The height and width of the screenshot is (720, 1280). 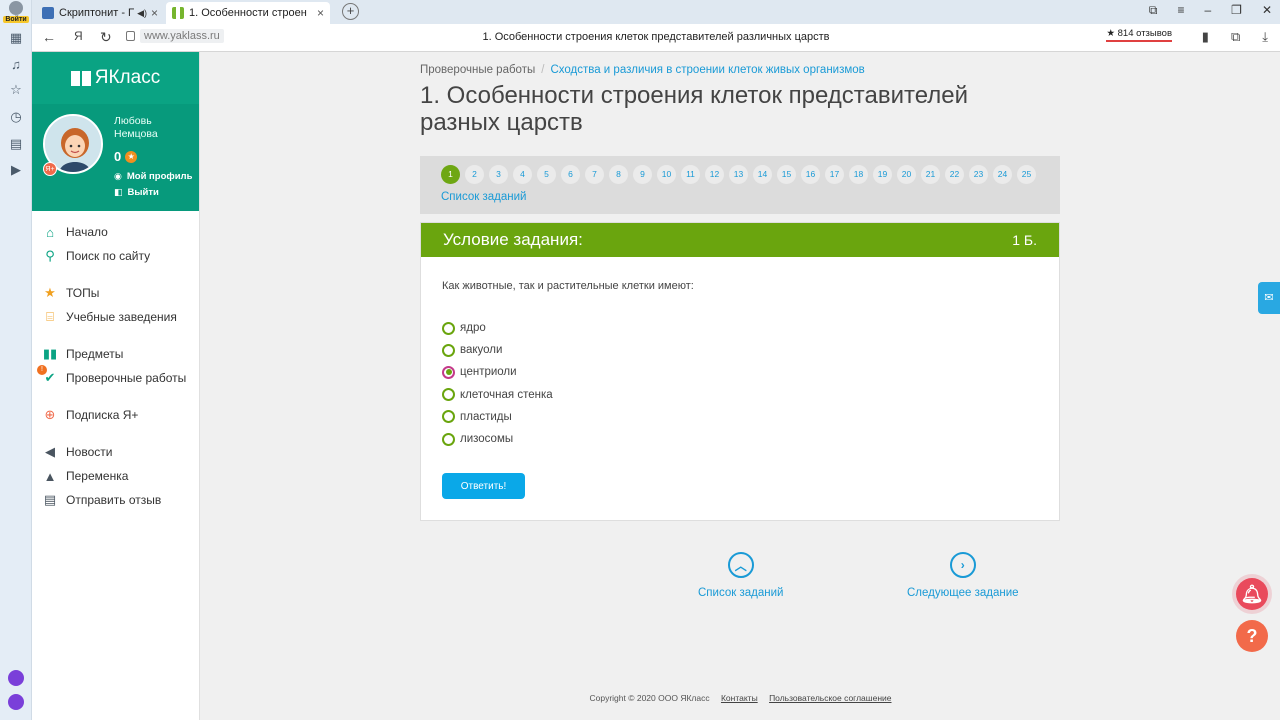 What do you see at coordinates (497, 439) in the screenshot?
I see `answer-option: лизосомы` at bounding box center [497, 439].